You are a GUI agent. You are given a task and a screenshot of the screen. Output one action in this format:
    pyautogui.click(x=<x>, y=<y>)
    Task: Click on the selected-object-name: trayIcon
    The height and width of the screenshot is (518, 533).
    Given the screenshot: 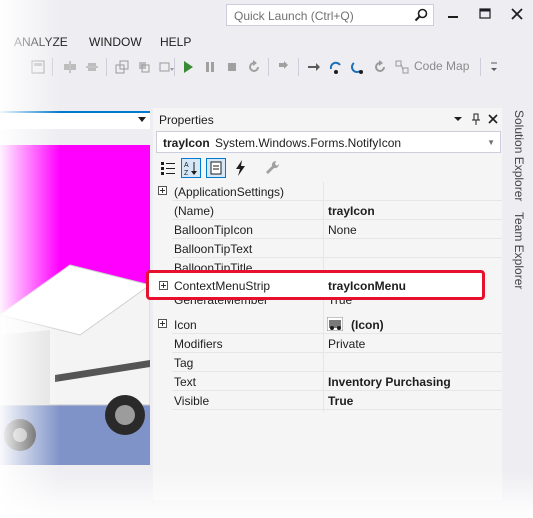 What is the action you would take?
    pyautogui.click(x=186, y=143)
    